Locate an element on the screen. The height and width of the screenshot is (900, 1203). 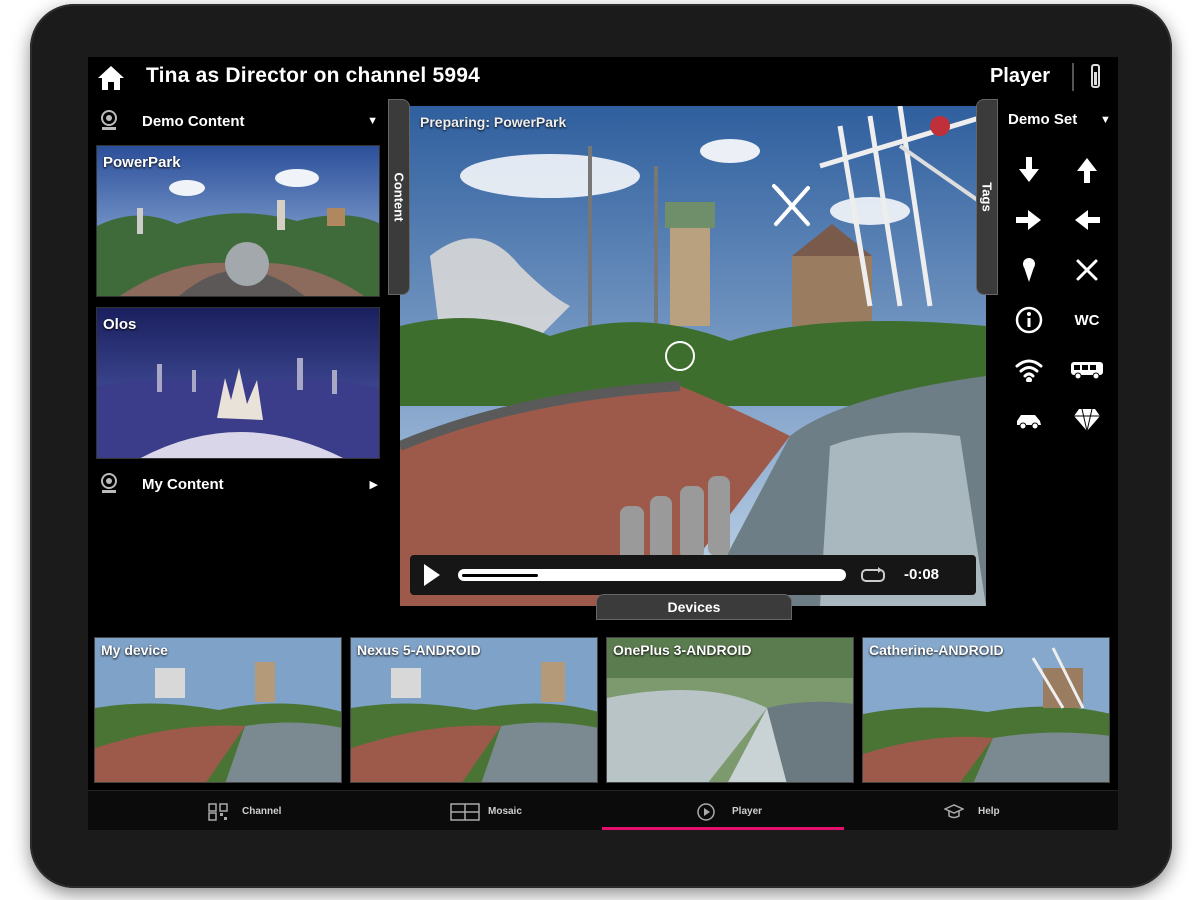
device-tile: Catherine-ANDROID is located at coordinates (986, 710).